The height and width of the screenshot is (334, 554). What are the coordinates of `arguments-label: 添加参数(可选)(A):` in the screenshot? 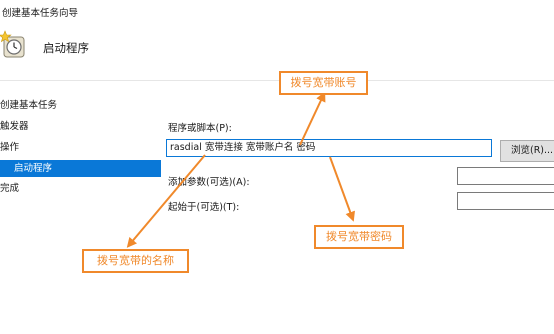 It's located at (209, 182).